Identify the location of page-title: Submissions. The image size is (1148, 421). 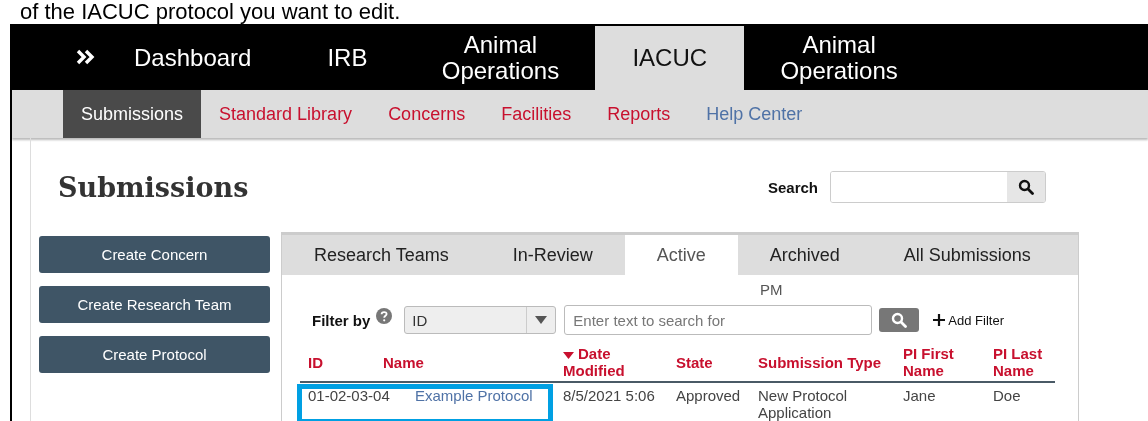
(154, 187).